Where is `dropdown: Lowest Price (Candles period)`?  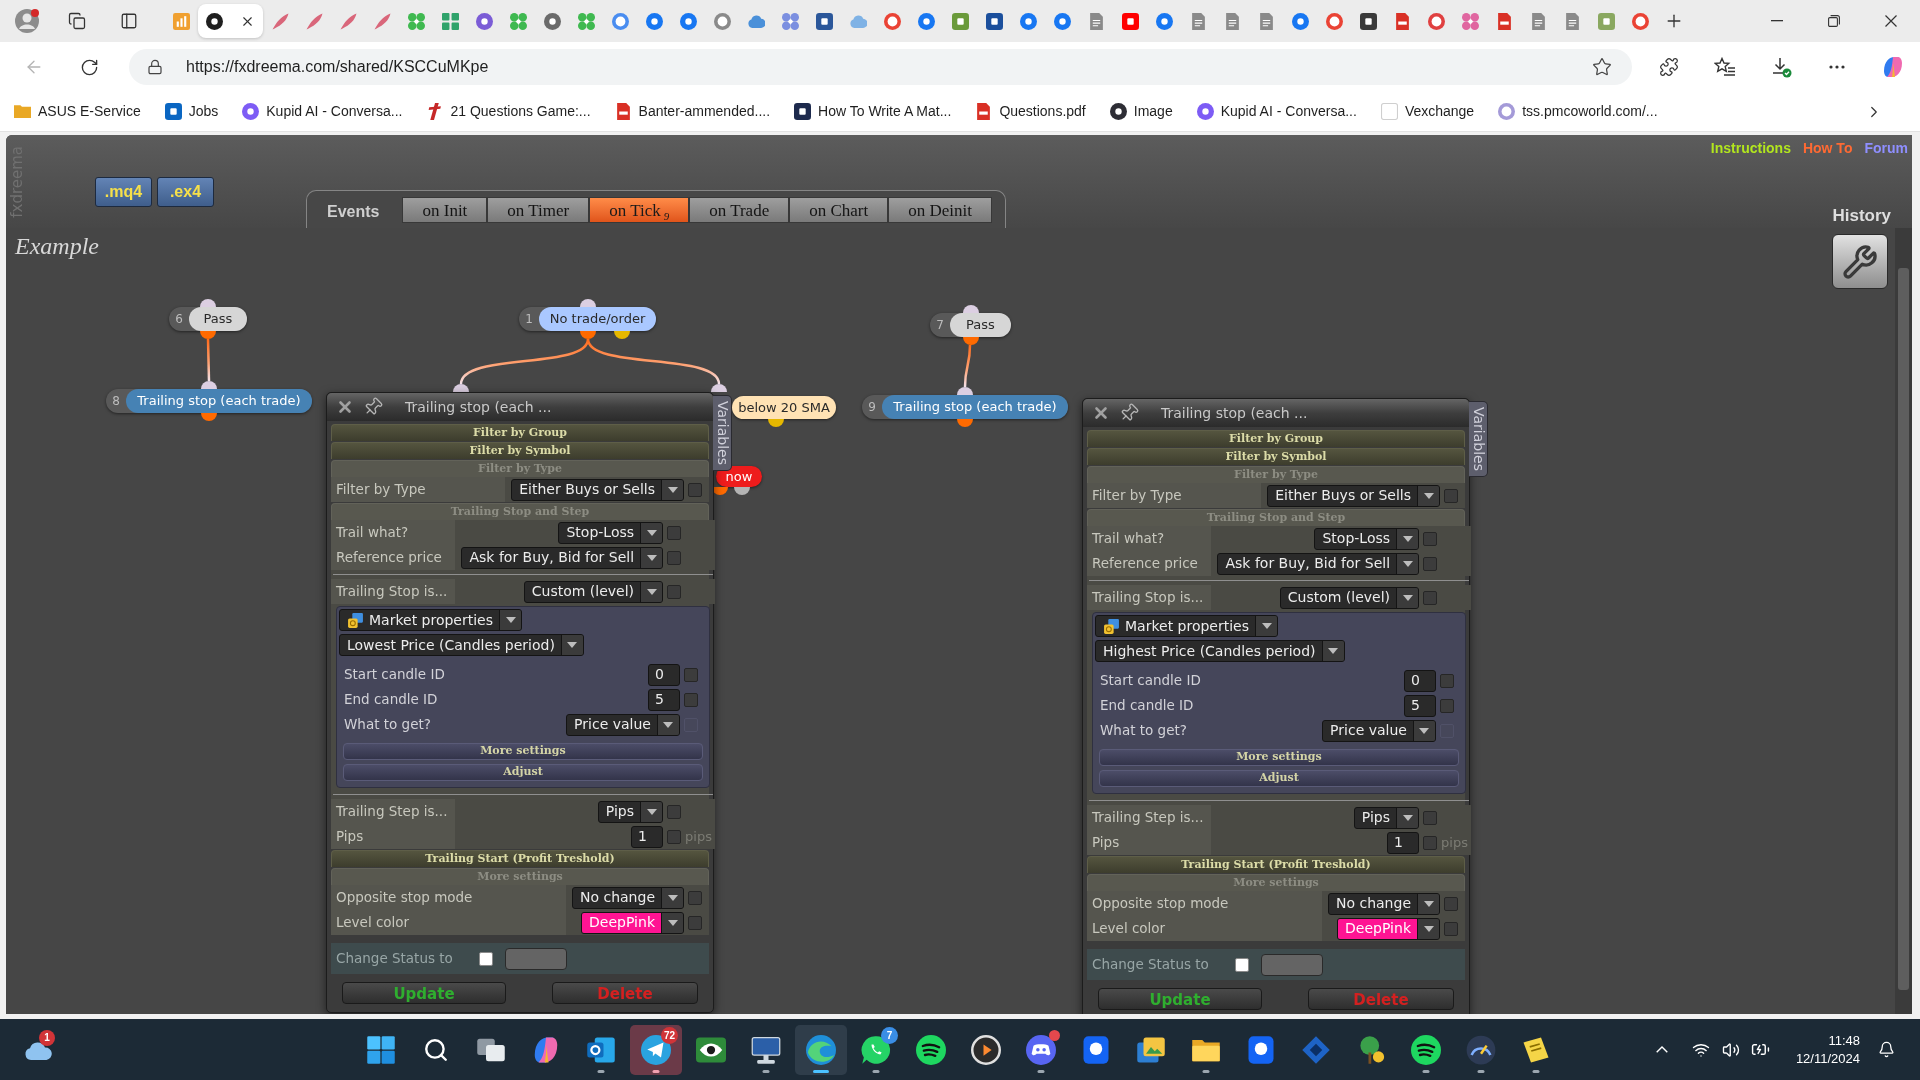
dropdown: Lowest Price (Candles period) is located at coordinates (461, 645).